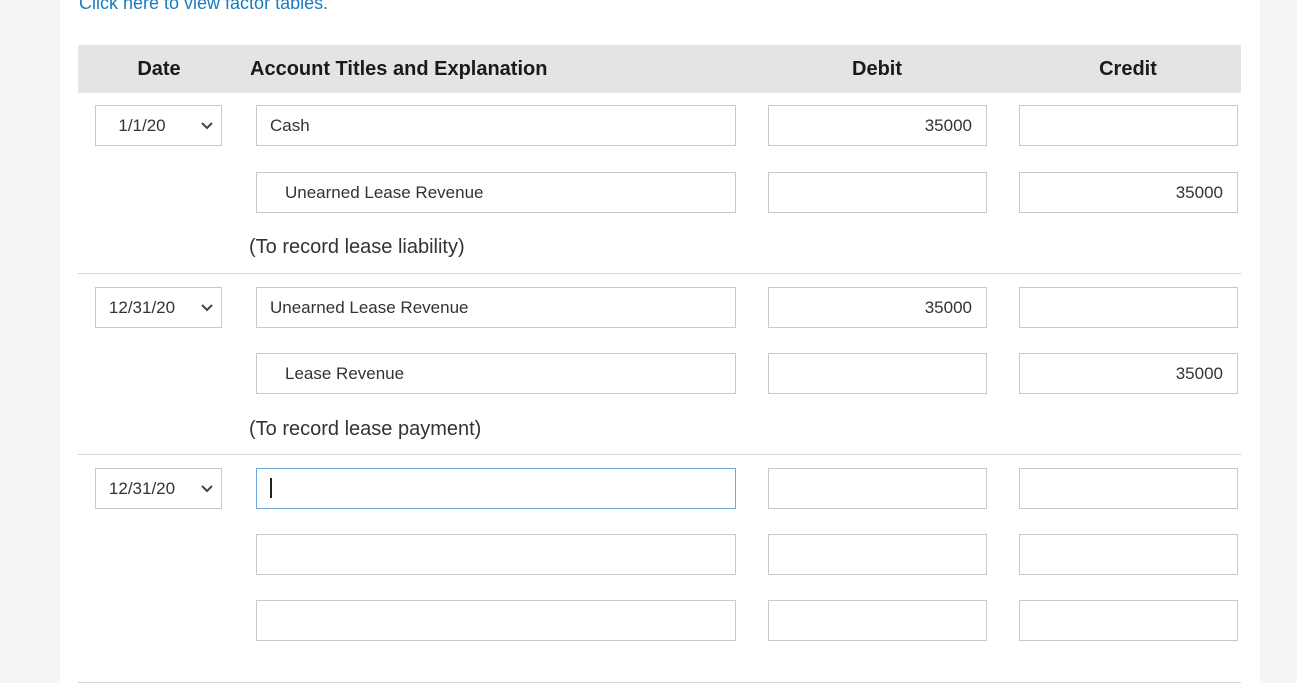 The width and height of the screenshot is (1297, 683). Describe the element at coordinates (496, 373) in the screenshot. I see `account-field: Lease Revenue` at that location.